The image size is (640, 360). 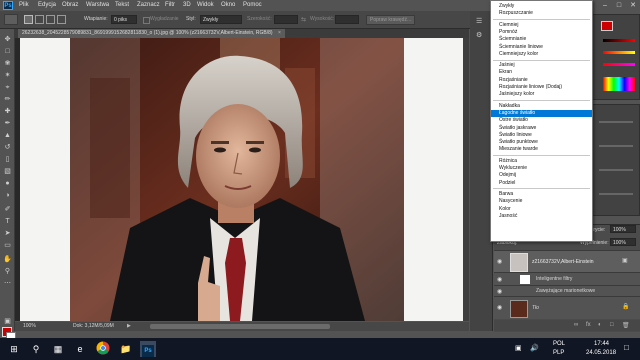 What do you see at coordinates (170, 5) in the screenshot?
I see `menu-filtr: Filtr` at bounding box center [170, 5].